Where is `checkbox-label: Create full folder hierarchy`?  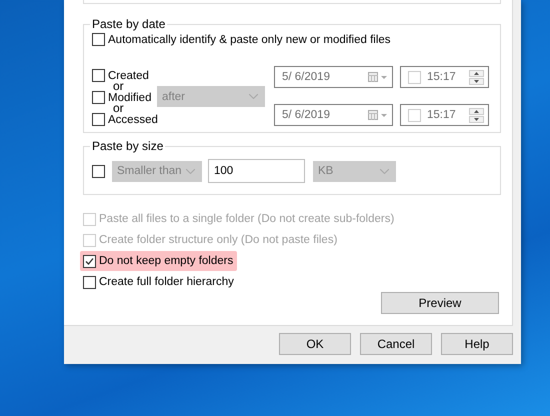 checkbox-label: Create full folder hierarchy is located at coordinates (166, 282).